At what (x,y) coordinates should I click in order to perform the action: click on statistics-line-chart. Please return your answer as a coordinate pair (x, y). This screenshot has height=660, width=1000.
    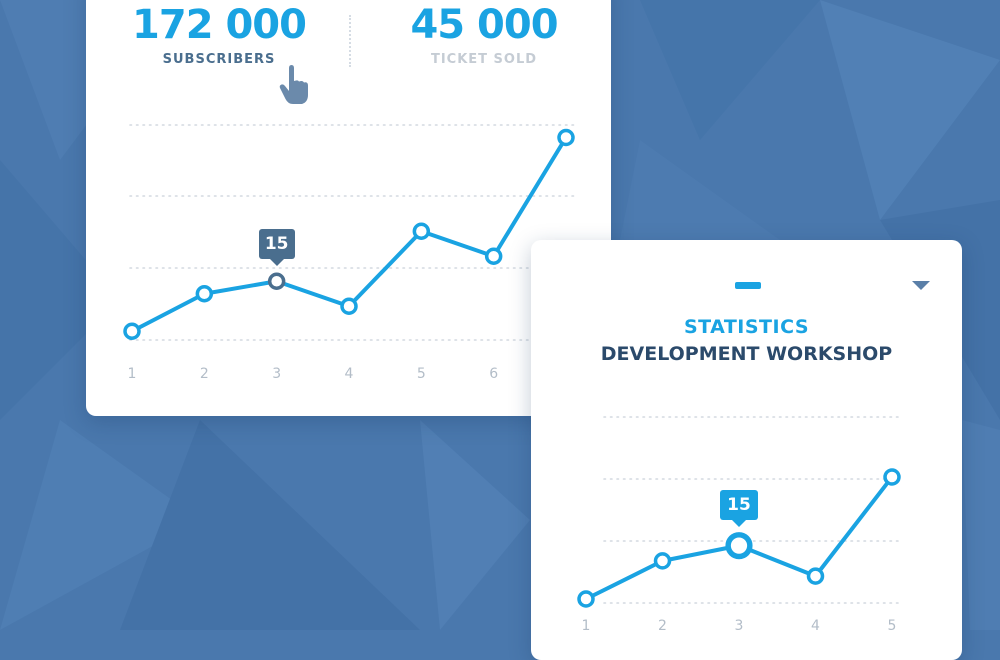
    Looking at the image, I should click on (739, 512).